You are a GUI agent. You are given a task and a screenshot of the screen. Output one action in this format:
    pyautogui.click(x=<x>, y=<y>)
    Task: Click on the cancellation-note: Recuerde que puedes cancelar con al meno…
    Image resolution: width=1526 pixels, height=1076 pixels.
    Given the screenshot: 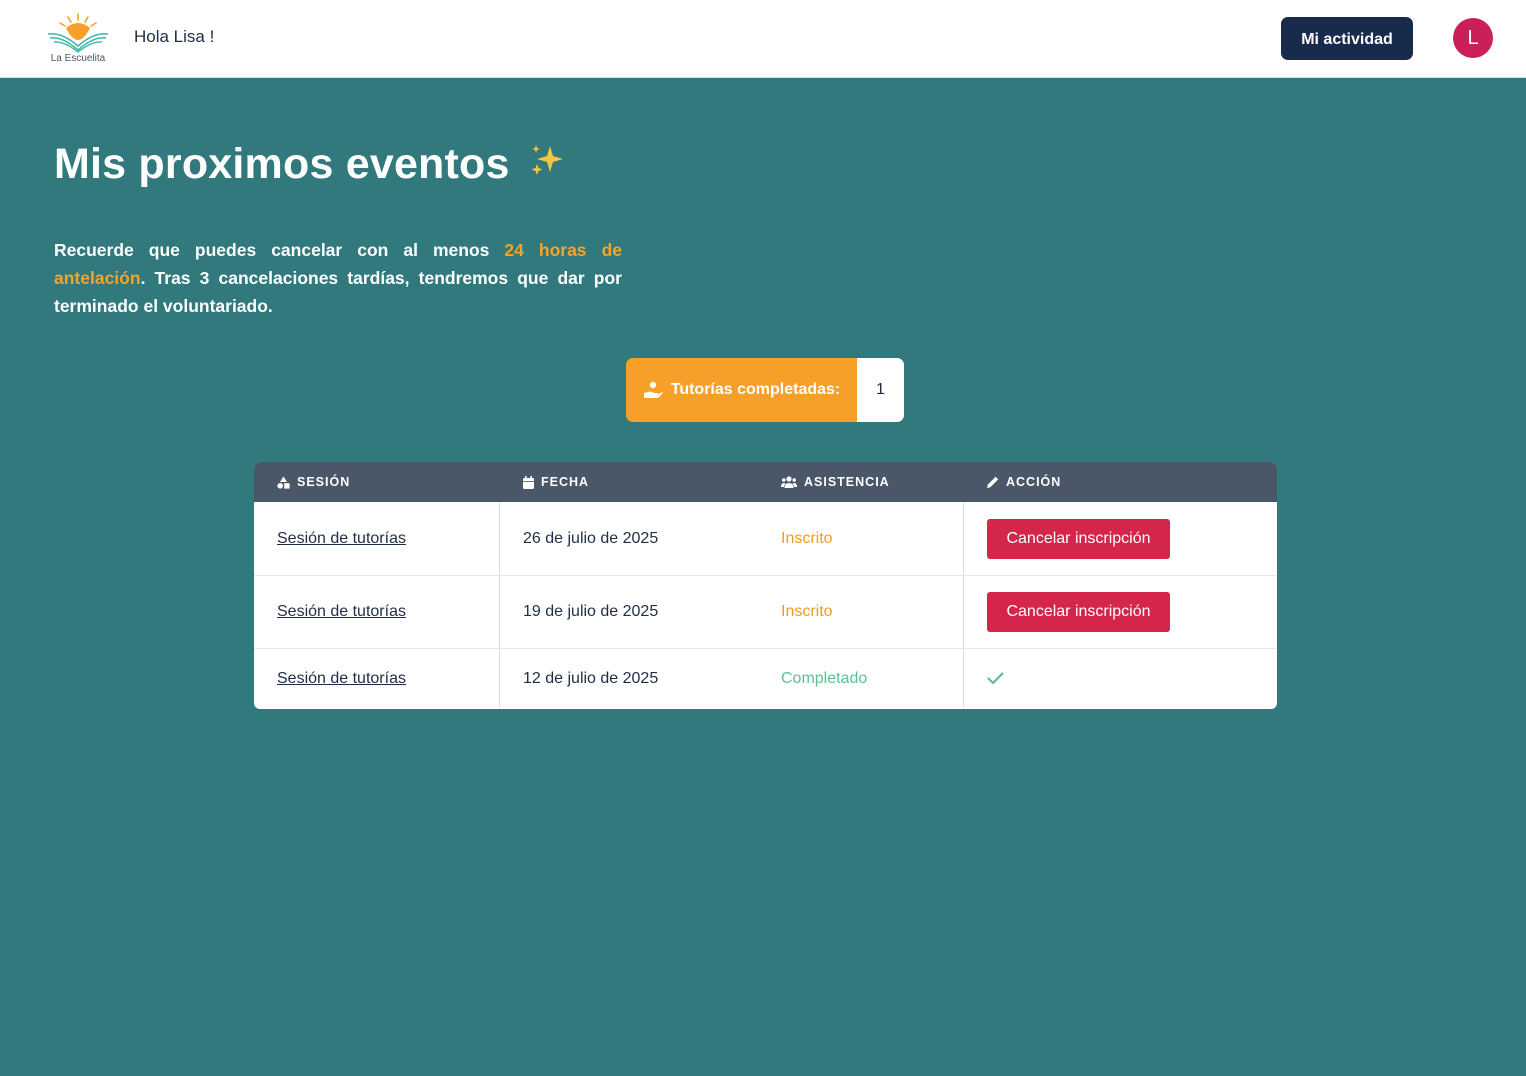 What is the action you would take?
    pyautogui.click(x=338, y=278)
    